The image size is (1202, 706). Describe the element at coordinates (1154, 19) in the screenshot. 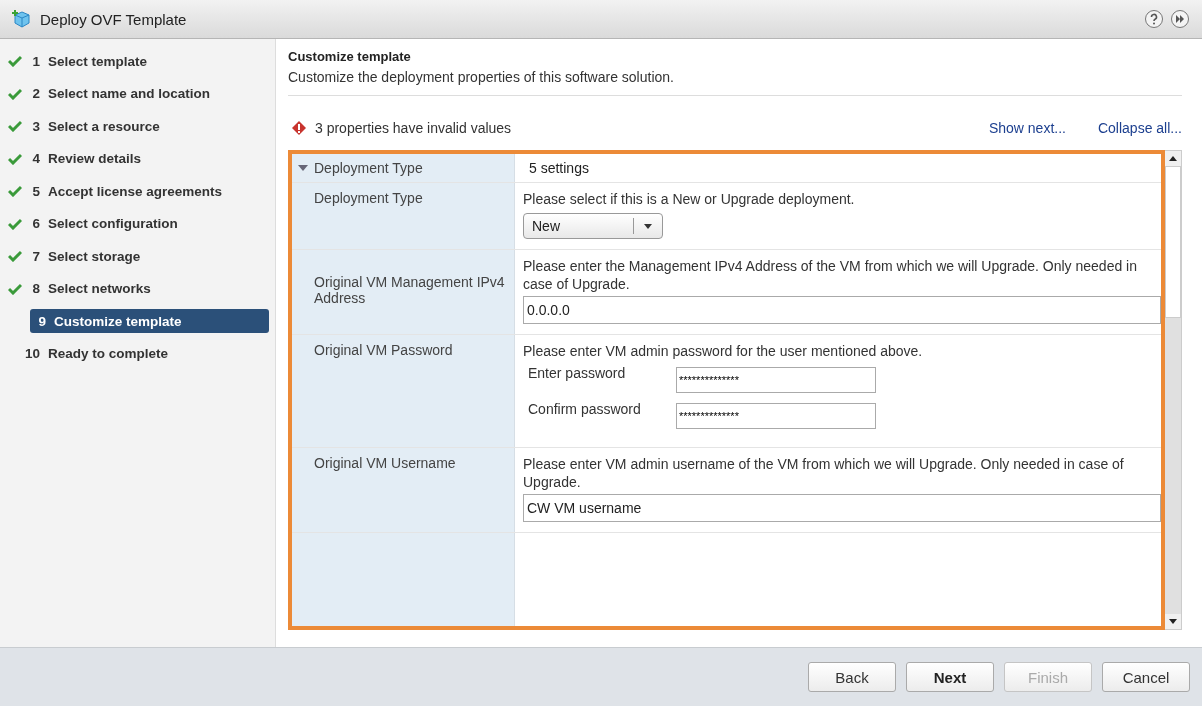

I see `help-icon` at that location.